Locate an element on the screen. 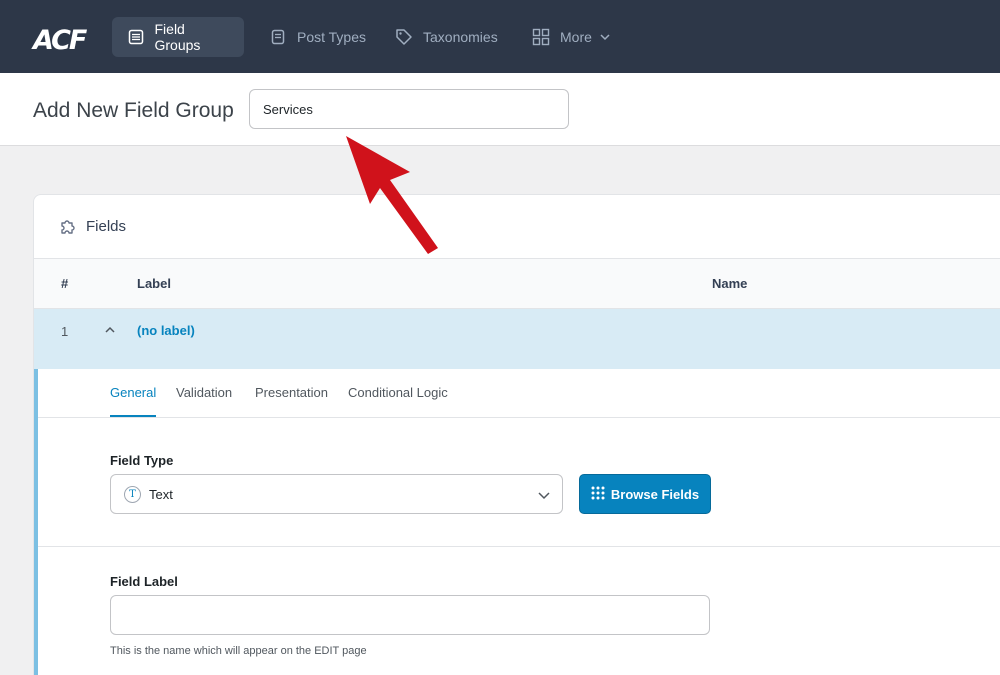  tab-conditional-logic: Conditional Logic is located at coordinates (398, 392).